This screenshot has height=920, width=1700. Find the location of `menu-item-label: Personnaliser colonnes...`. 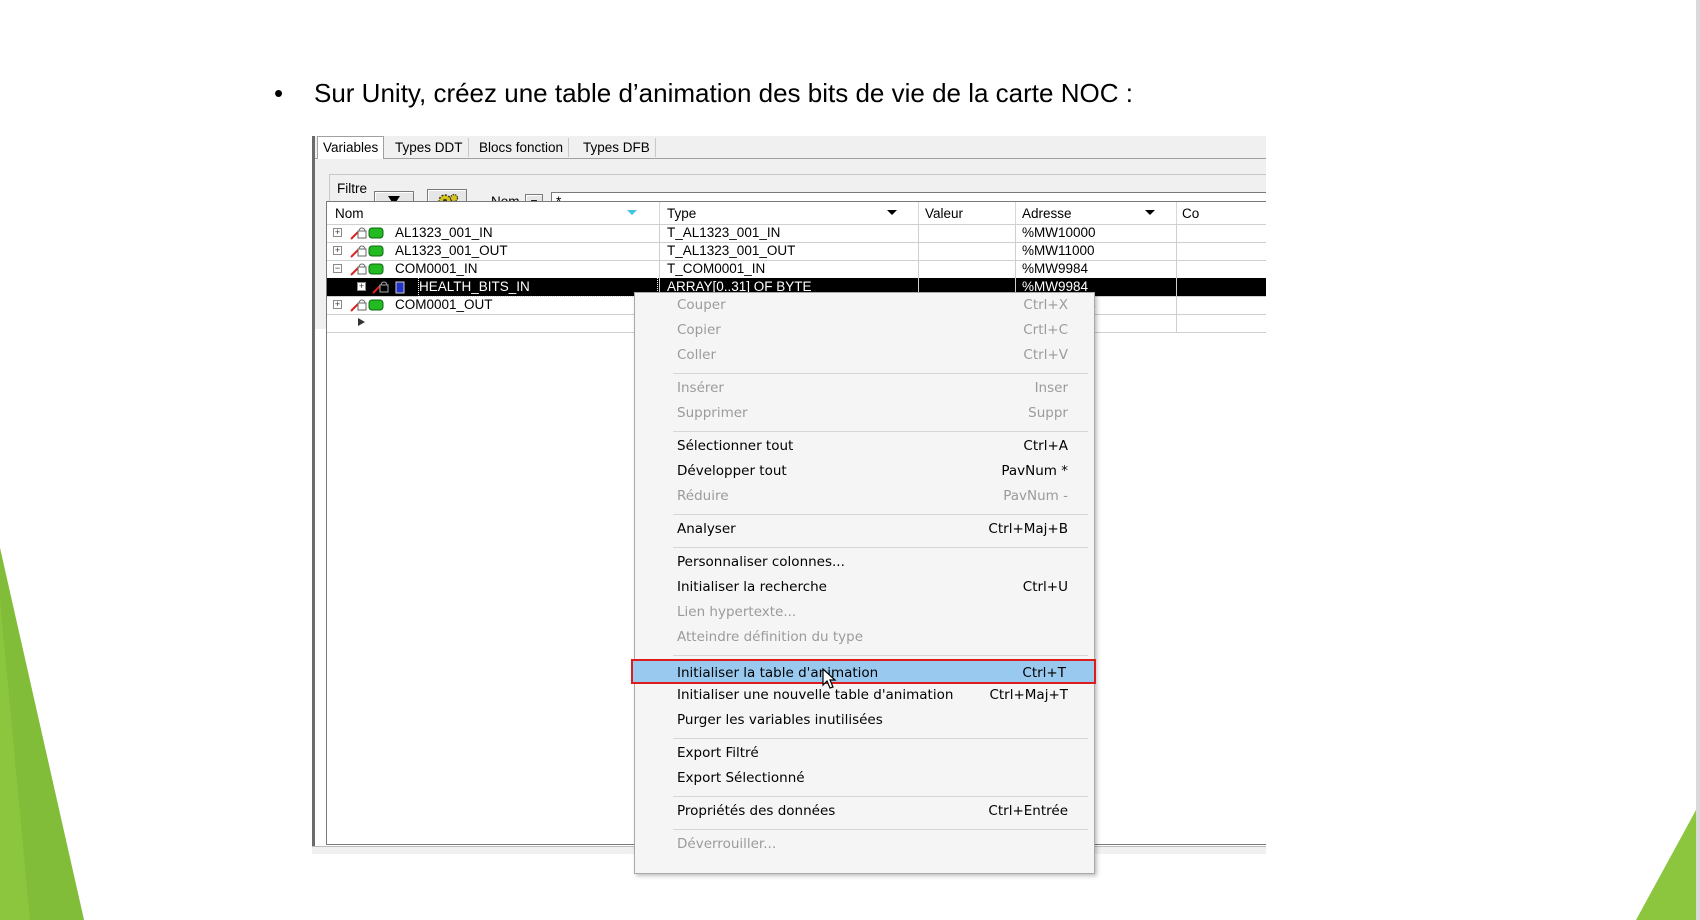

menu-item-label: Personnaliser colonnes... is located at coordinates (761, 562).